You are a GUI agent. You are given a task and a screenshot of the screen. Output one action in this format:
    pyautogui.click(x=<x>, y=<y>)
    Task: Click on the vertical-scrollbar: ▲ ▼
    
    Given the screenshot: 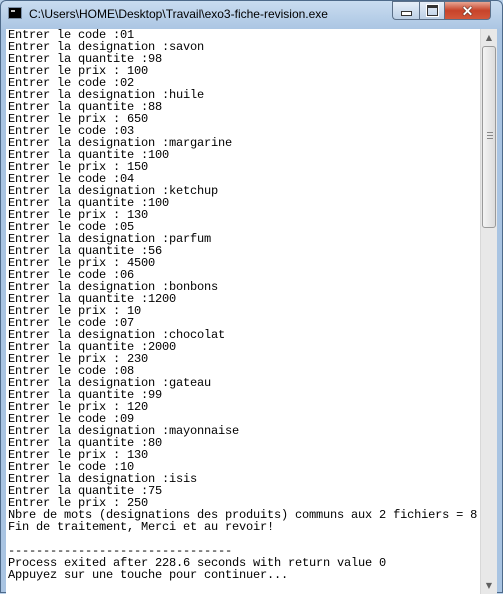 What is the action you would take?
    pyautogui.click(x=488, y=311)
    